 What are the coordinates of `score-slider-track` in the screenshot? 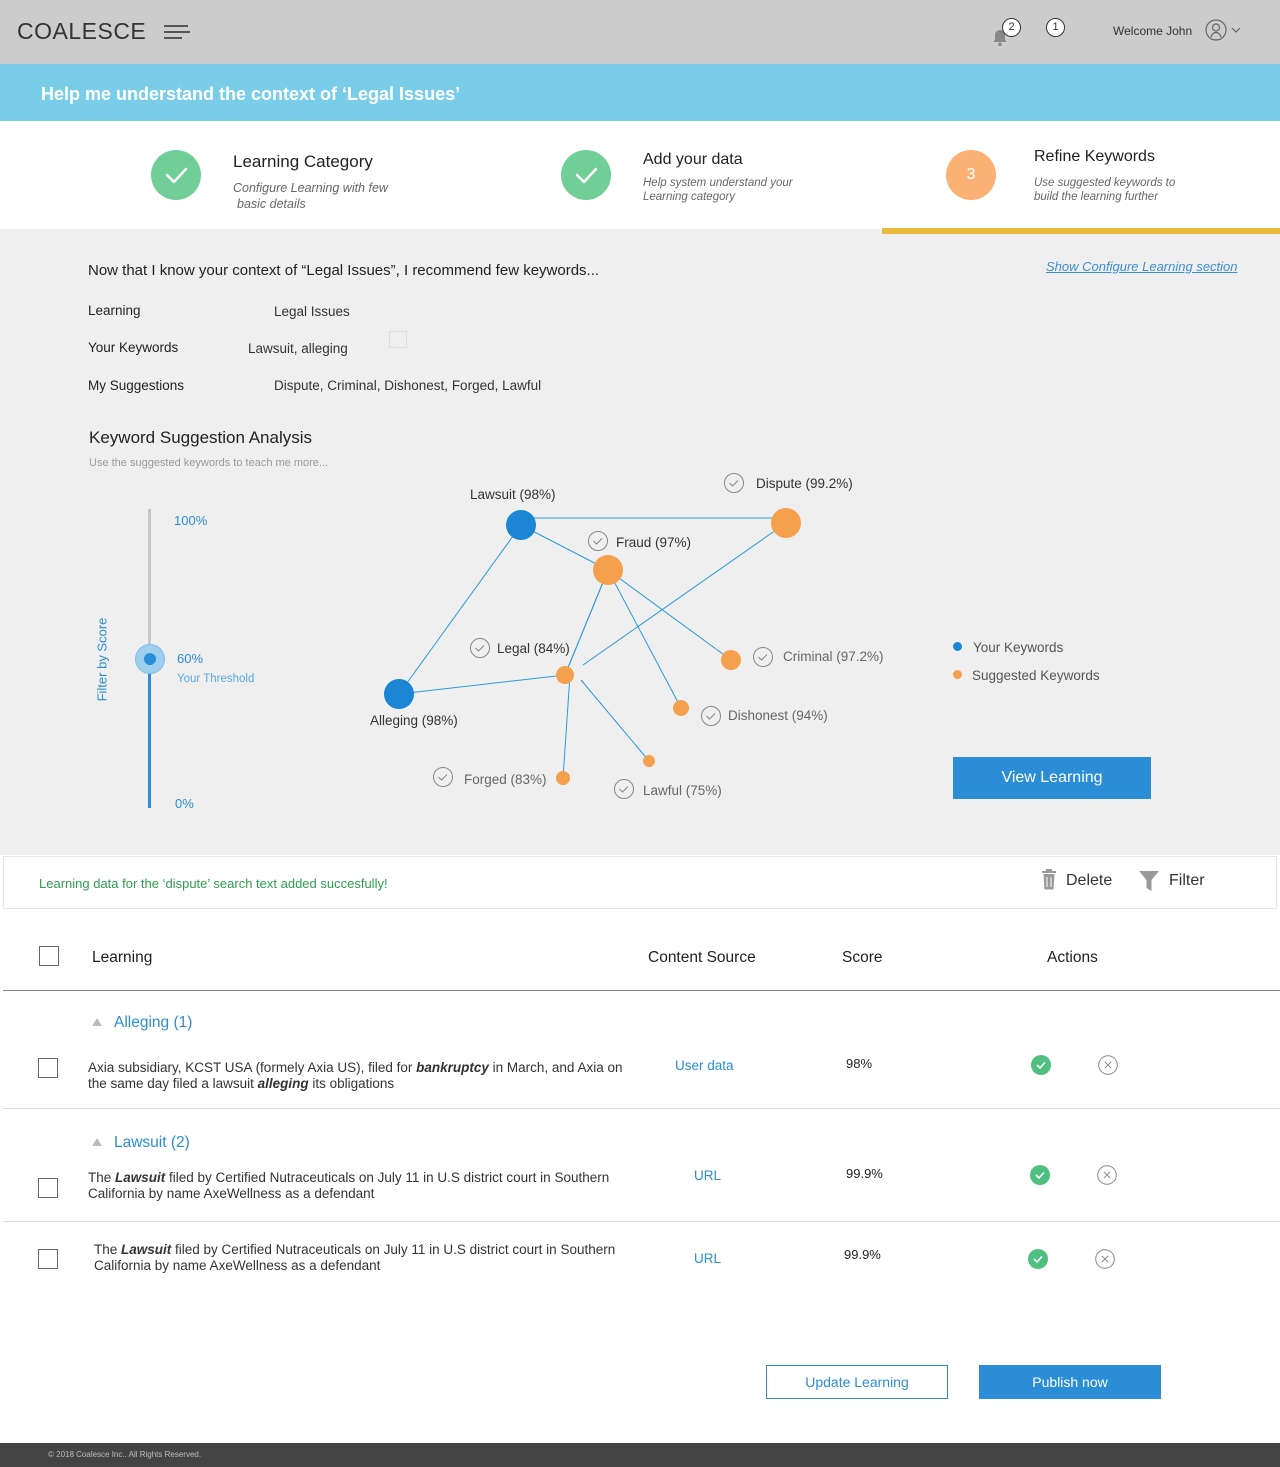 It's located at (149, 584).